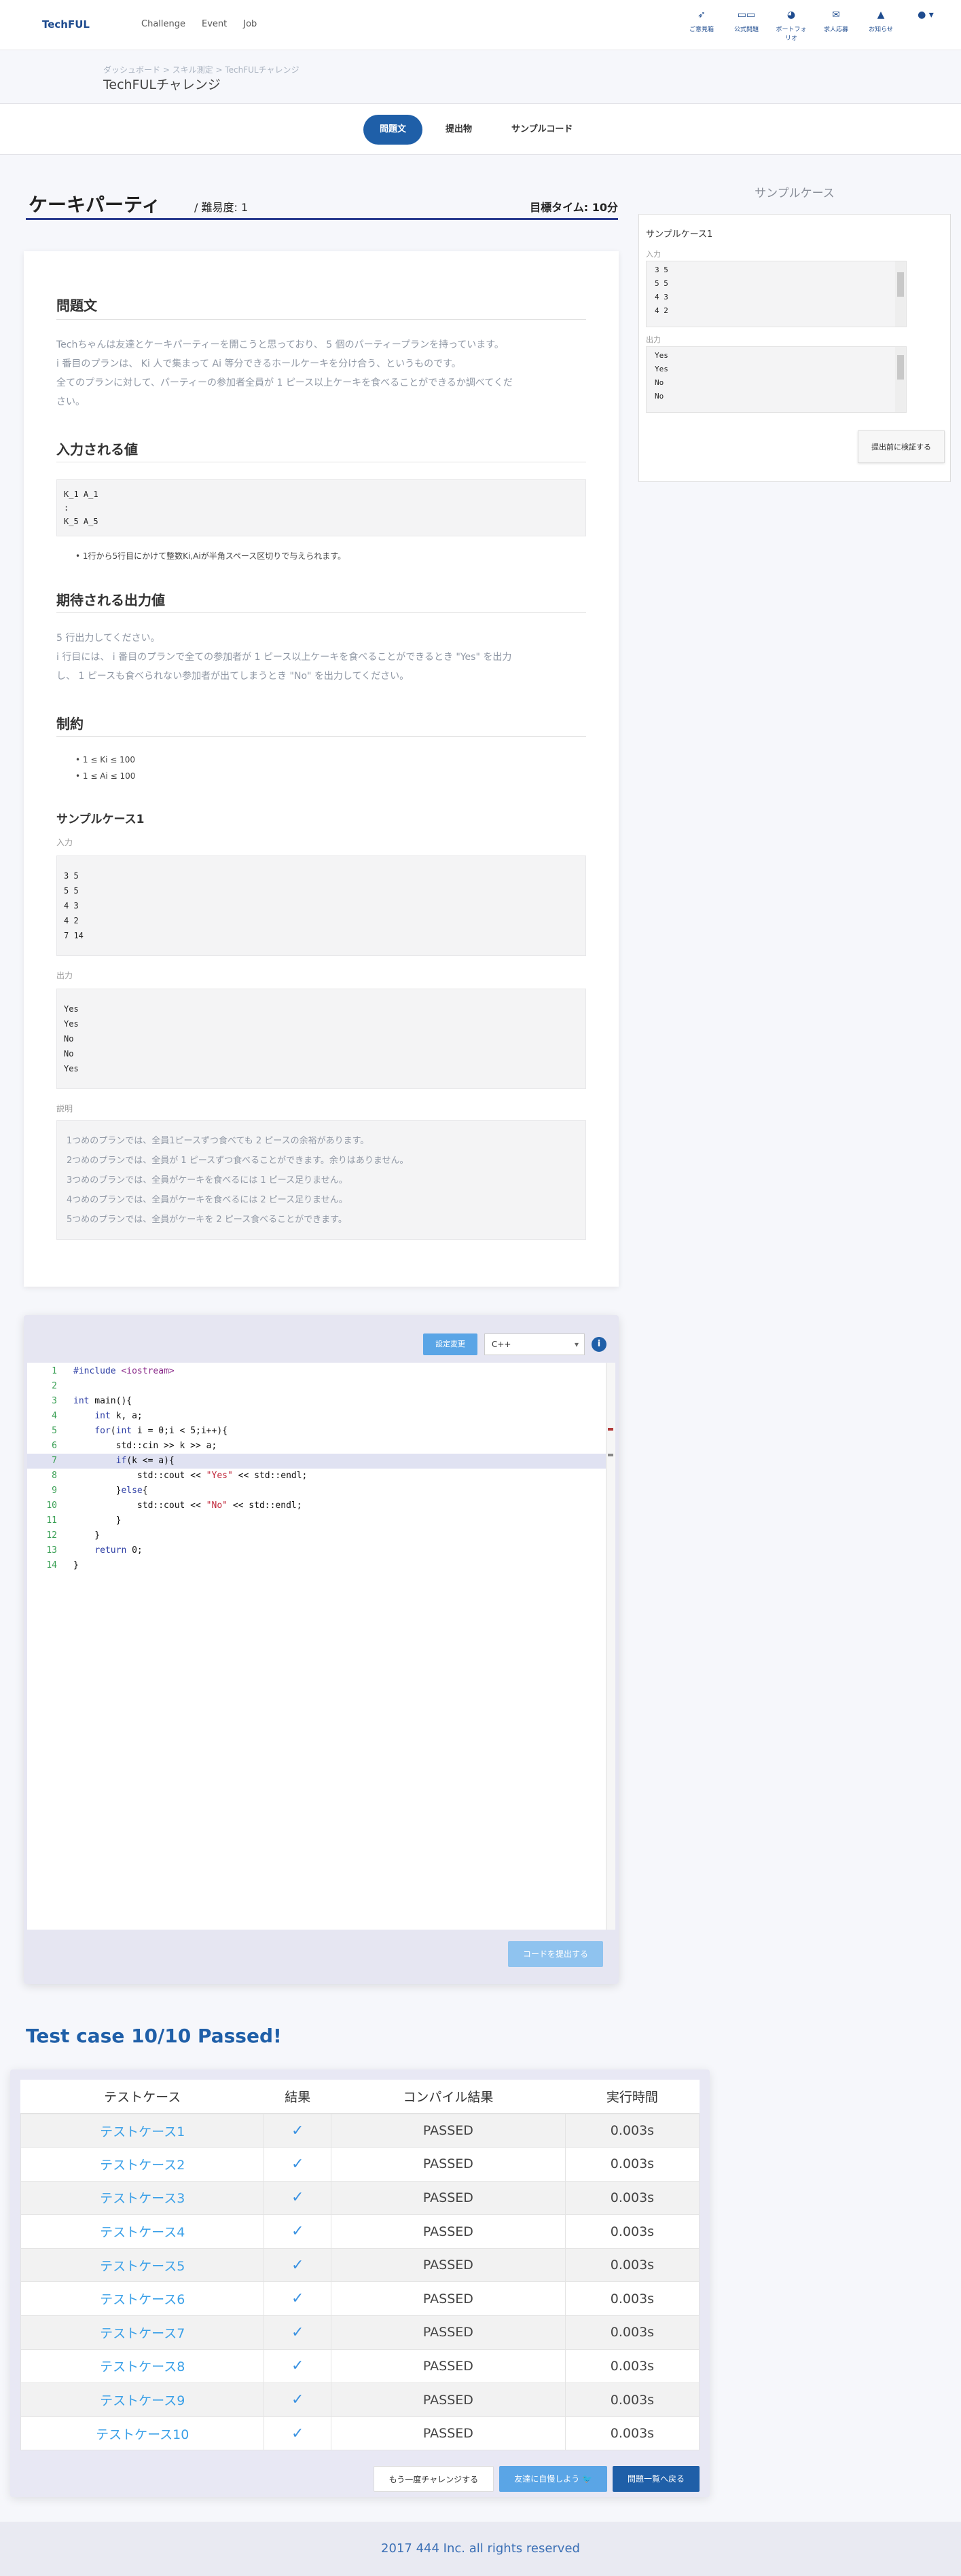  Describe the element at coordinates (881, 15) in the screenshot. I see `bell-icon: ▲` at that location.